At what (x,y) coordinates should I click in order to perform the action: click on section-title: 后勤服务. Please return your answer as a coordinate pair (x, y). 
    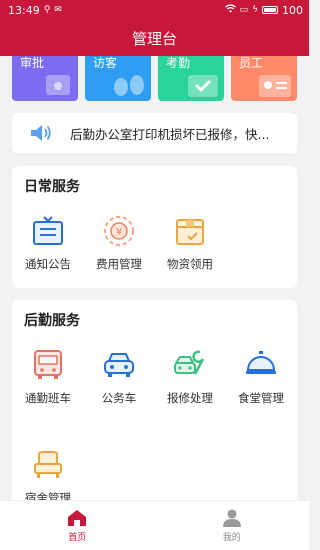
    Looking at the image, I should click on (52, 321).